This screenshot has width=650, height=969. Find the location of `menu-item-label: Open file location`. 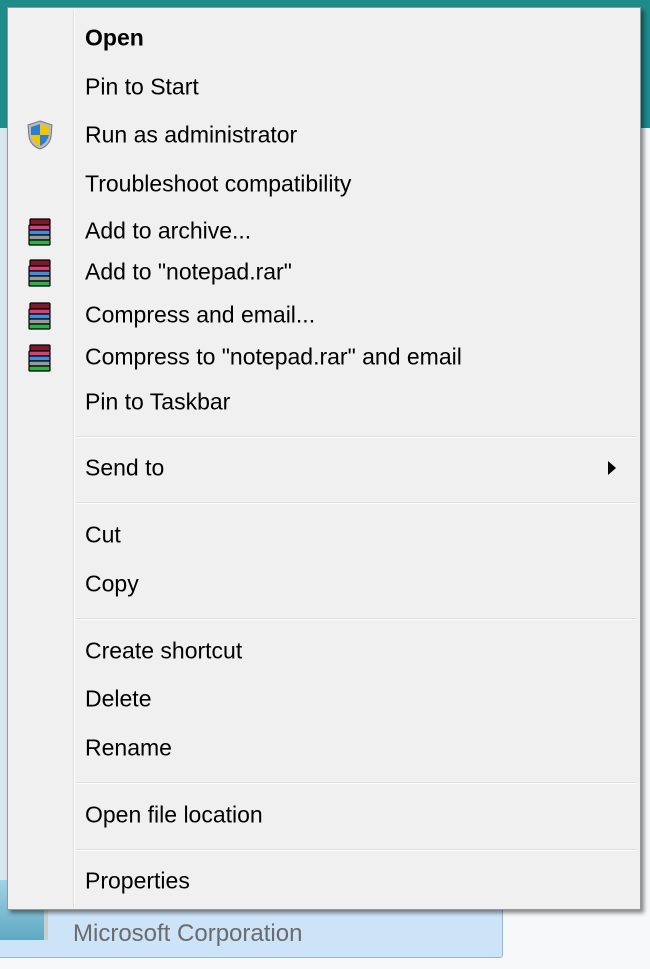

menu-item-label: Open file location is located at coordinates (174, 814).